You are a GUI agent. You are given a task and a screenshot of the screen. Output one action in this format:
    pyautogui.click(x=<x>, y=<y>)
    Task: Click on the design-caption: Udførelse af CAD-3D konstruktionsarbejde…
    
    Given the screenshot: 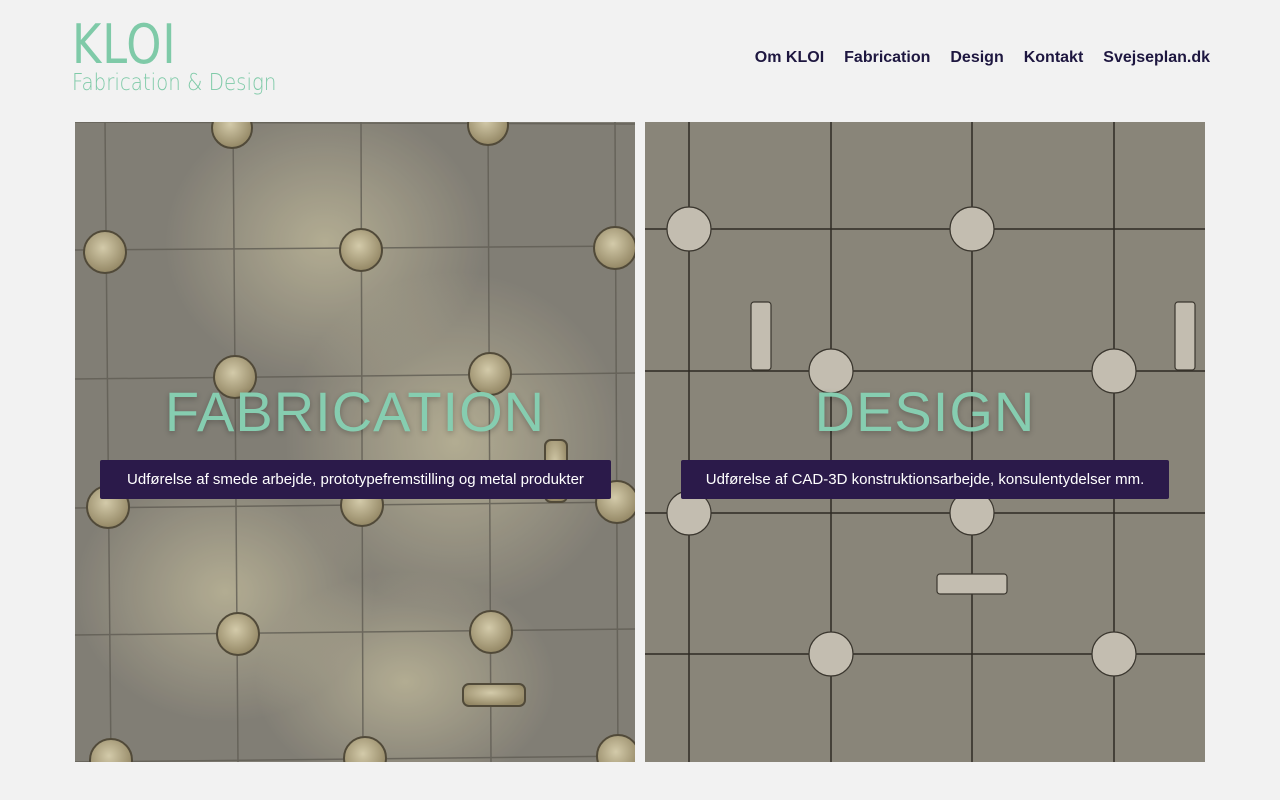 What is the action you would take?
    pyautogui.click(x=925, y=479)
    